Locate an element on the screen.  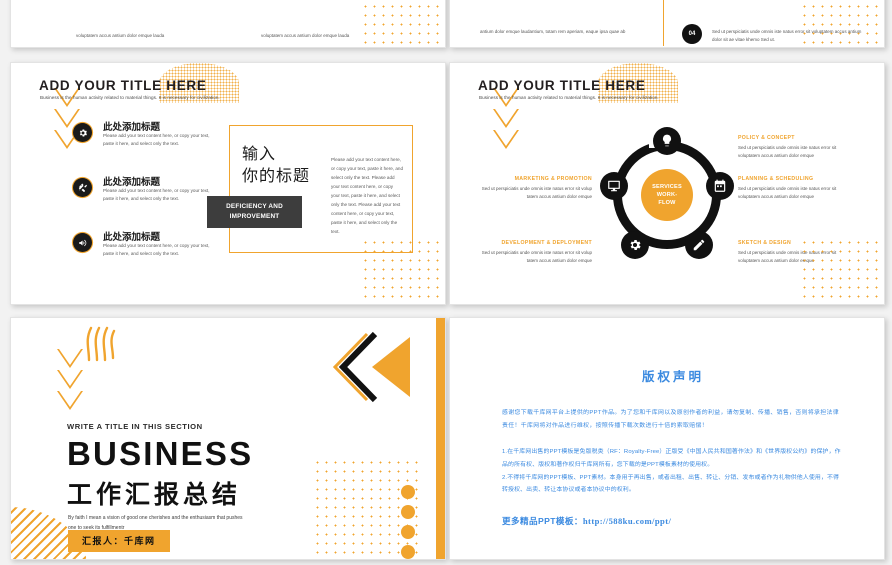
pencil-icon is located at coordinates (699, 245).